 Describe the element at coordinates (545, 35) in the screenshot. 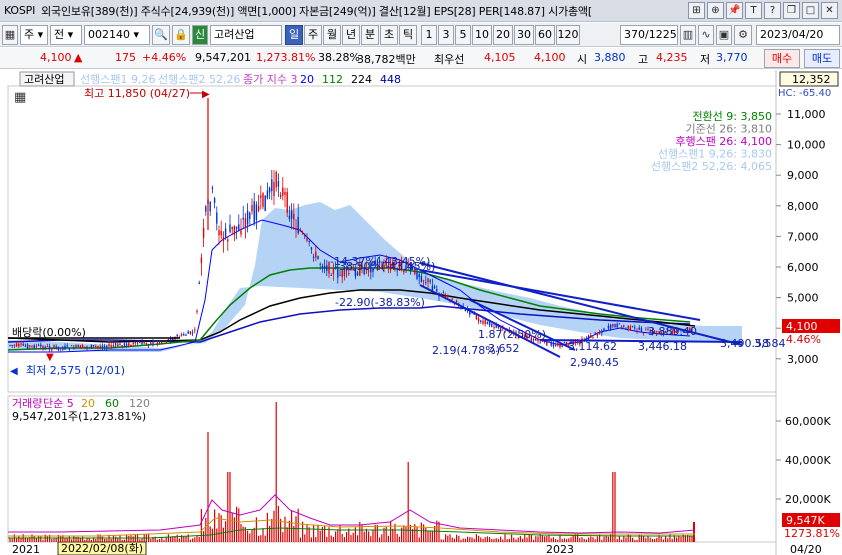

I see `interval-button-60: 60` at that location.